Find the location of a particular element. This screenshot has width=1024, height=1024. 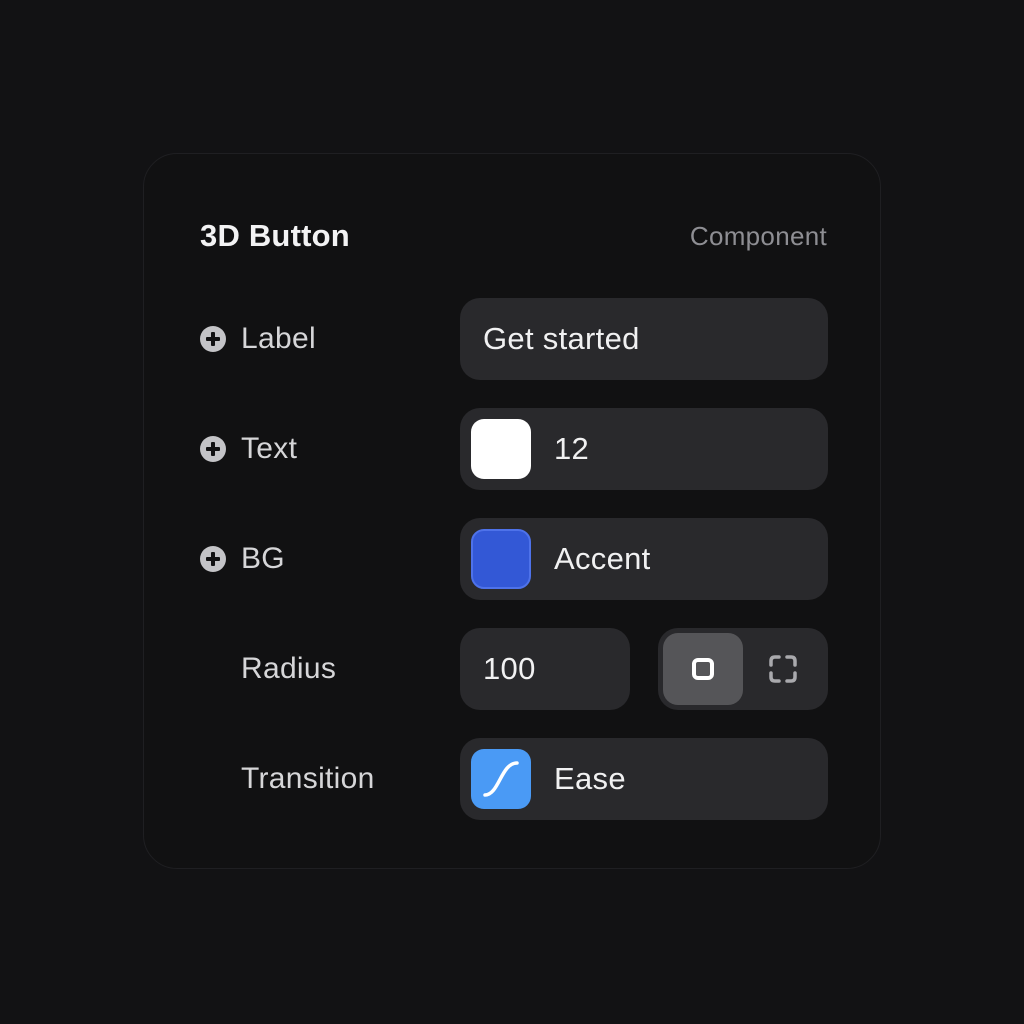

radius-mode-toggle is located at coordinates (743, 669).